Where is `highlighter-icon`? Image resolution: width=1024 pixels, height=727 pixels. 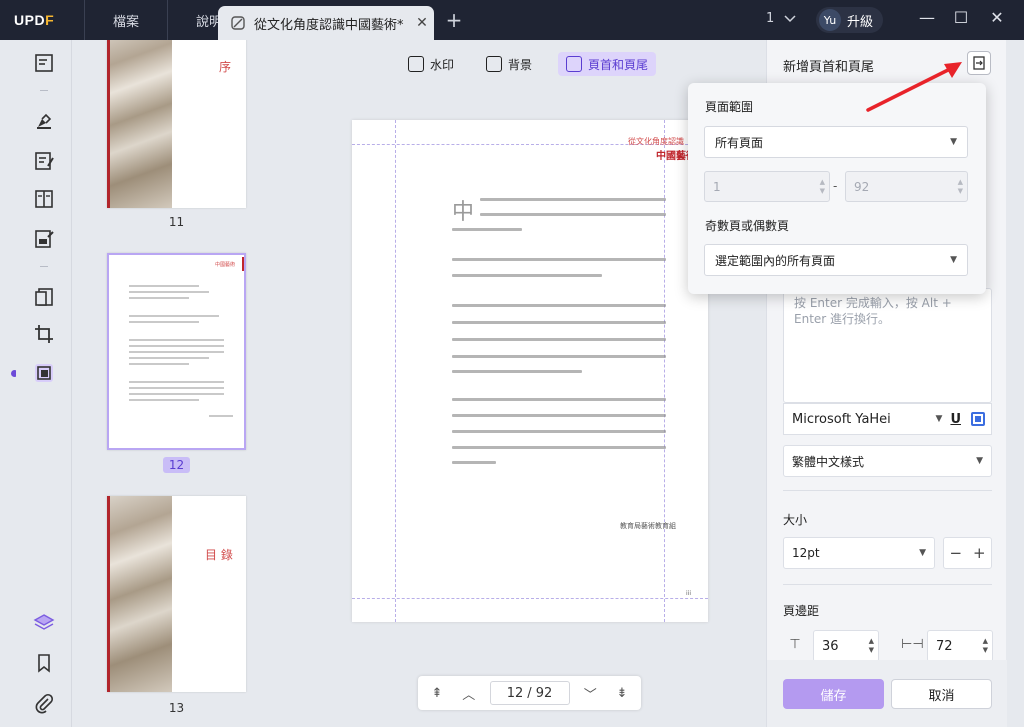
highlighter-icon is located at coordinates (44, 121).